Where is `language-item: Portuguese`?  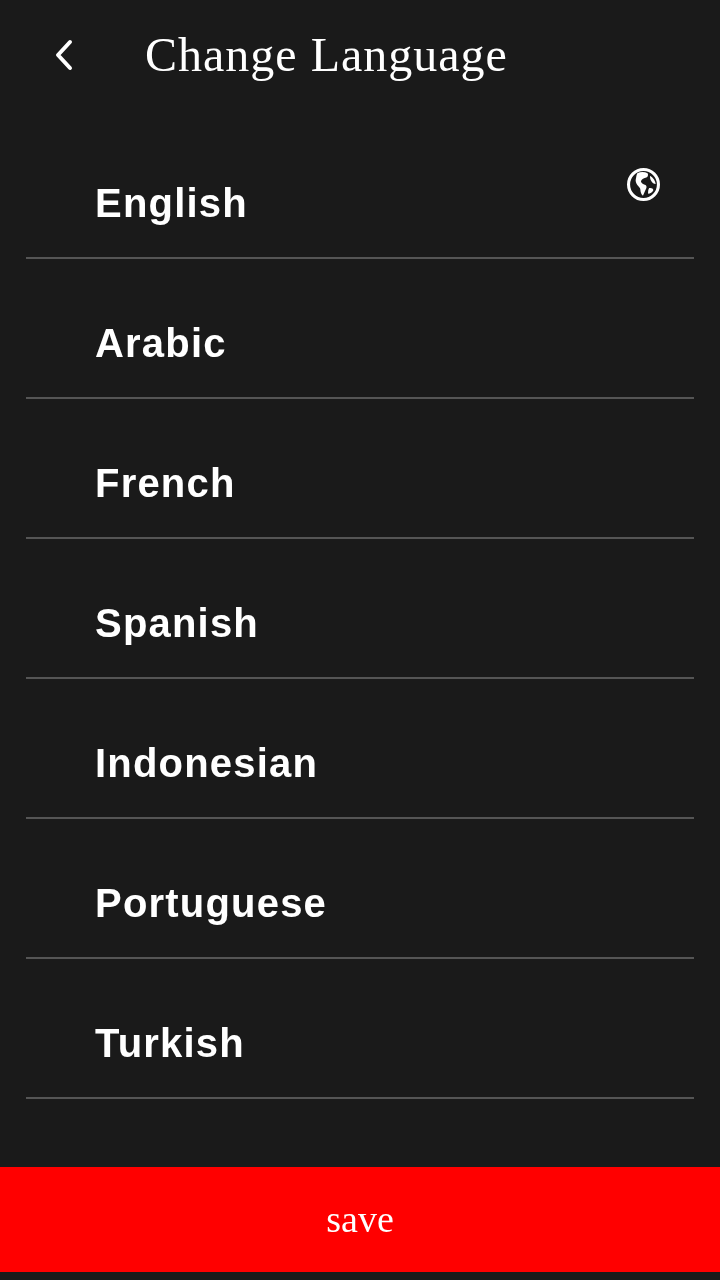 language-item: Portuguese is located at coordinates (360, 889).